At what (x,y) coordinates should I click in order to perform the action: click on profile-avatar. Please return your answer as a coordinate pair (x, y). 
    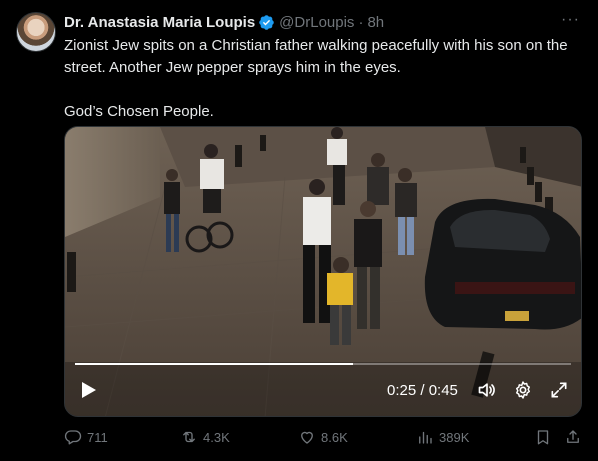
    Looking at the image, I should click on (36, 32).